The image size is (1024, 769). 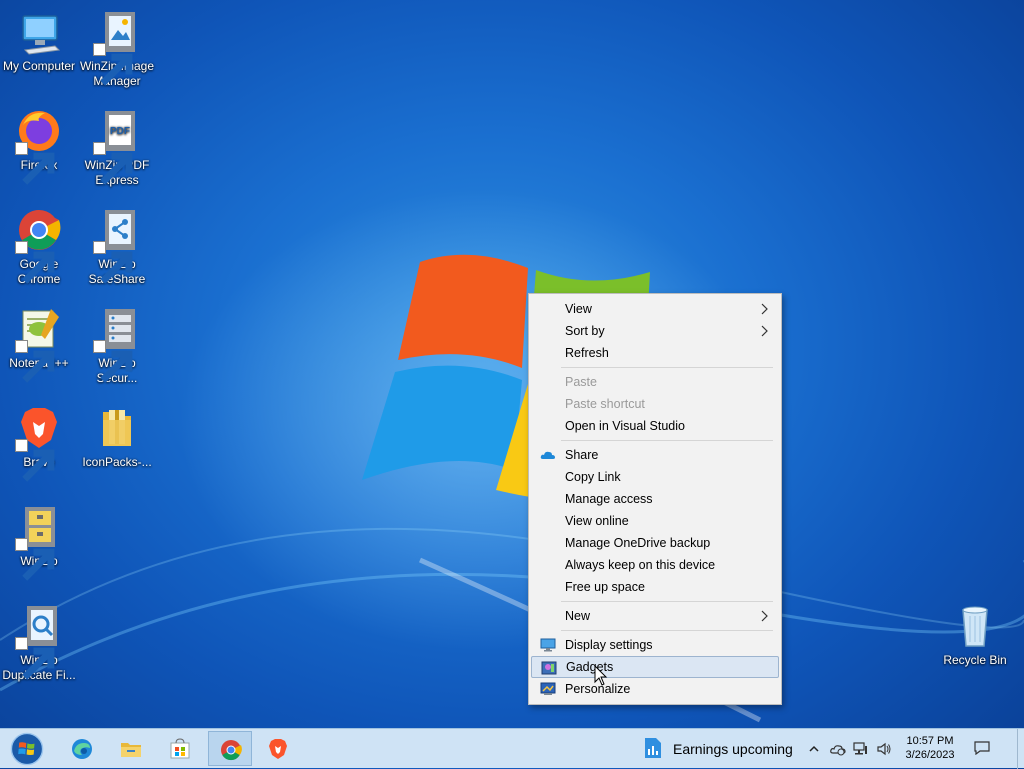 What do you see at coordinates (930, 748) in the screenshot?
I see `clock: 10:57 PM 3/26/2023` at bounding box center [930, 748].